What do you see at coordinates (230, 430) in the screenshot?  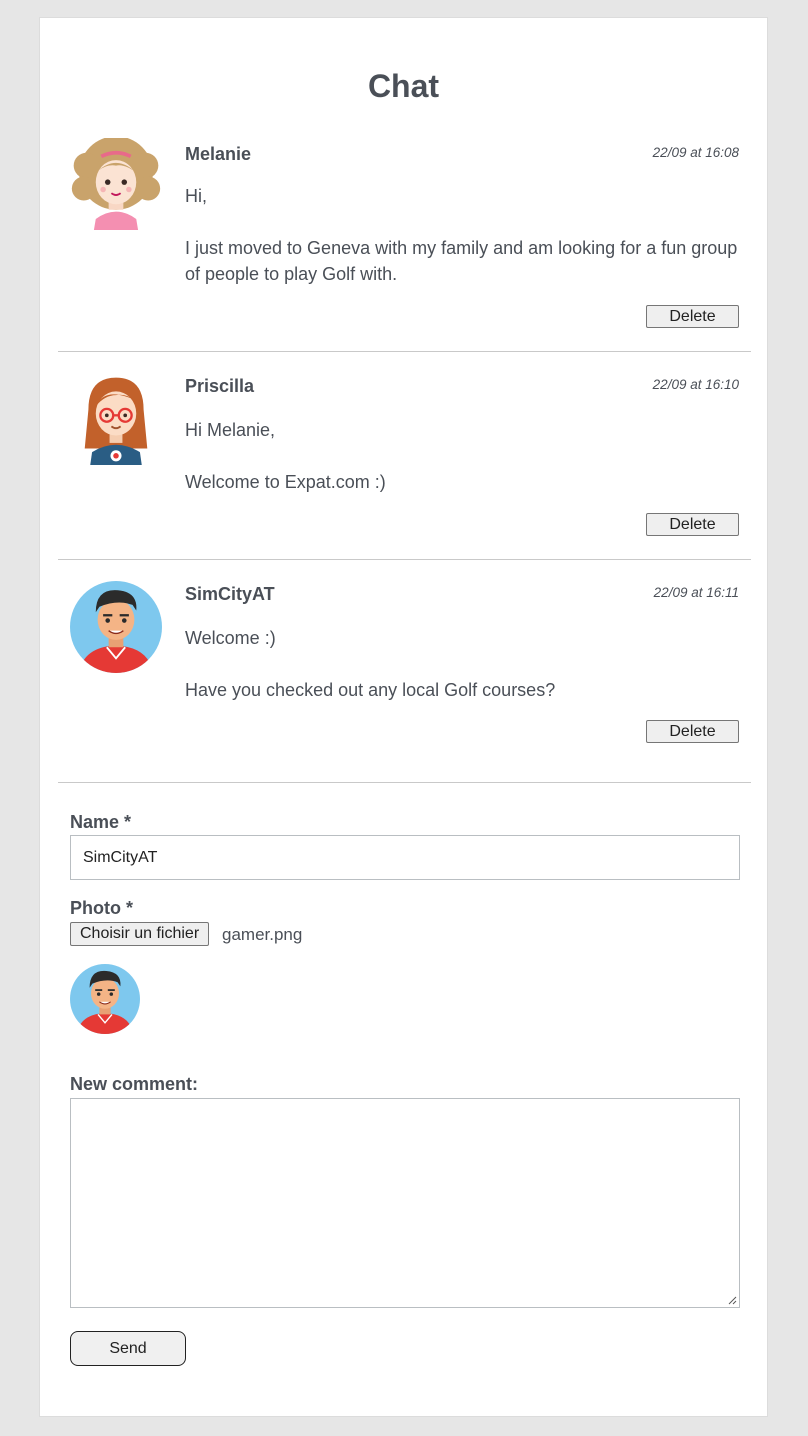 I see `post-paragraph: Hi Melanie,` at bounding box center [230, 430].